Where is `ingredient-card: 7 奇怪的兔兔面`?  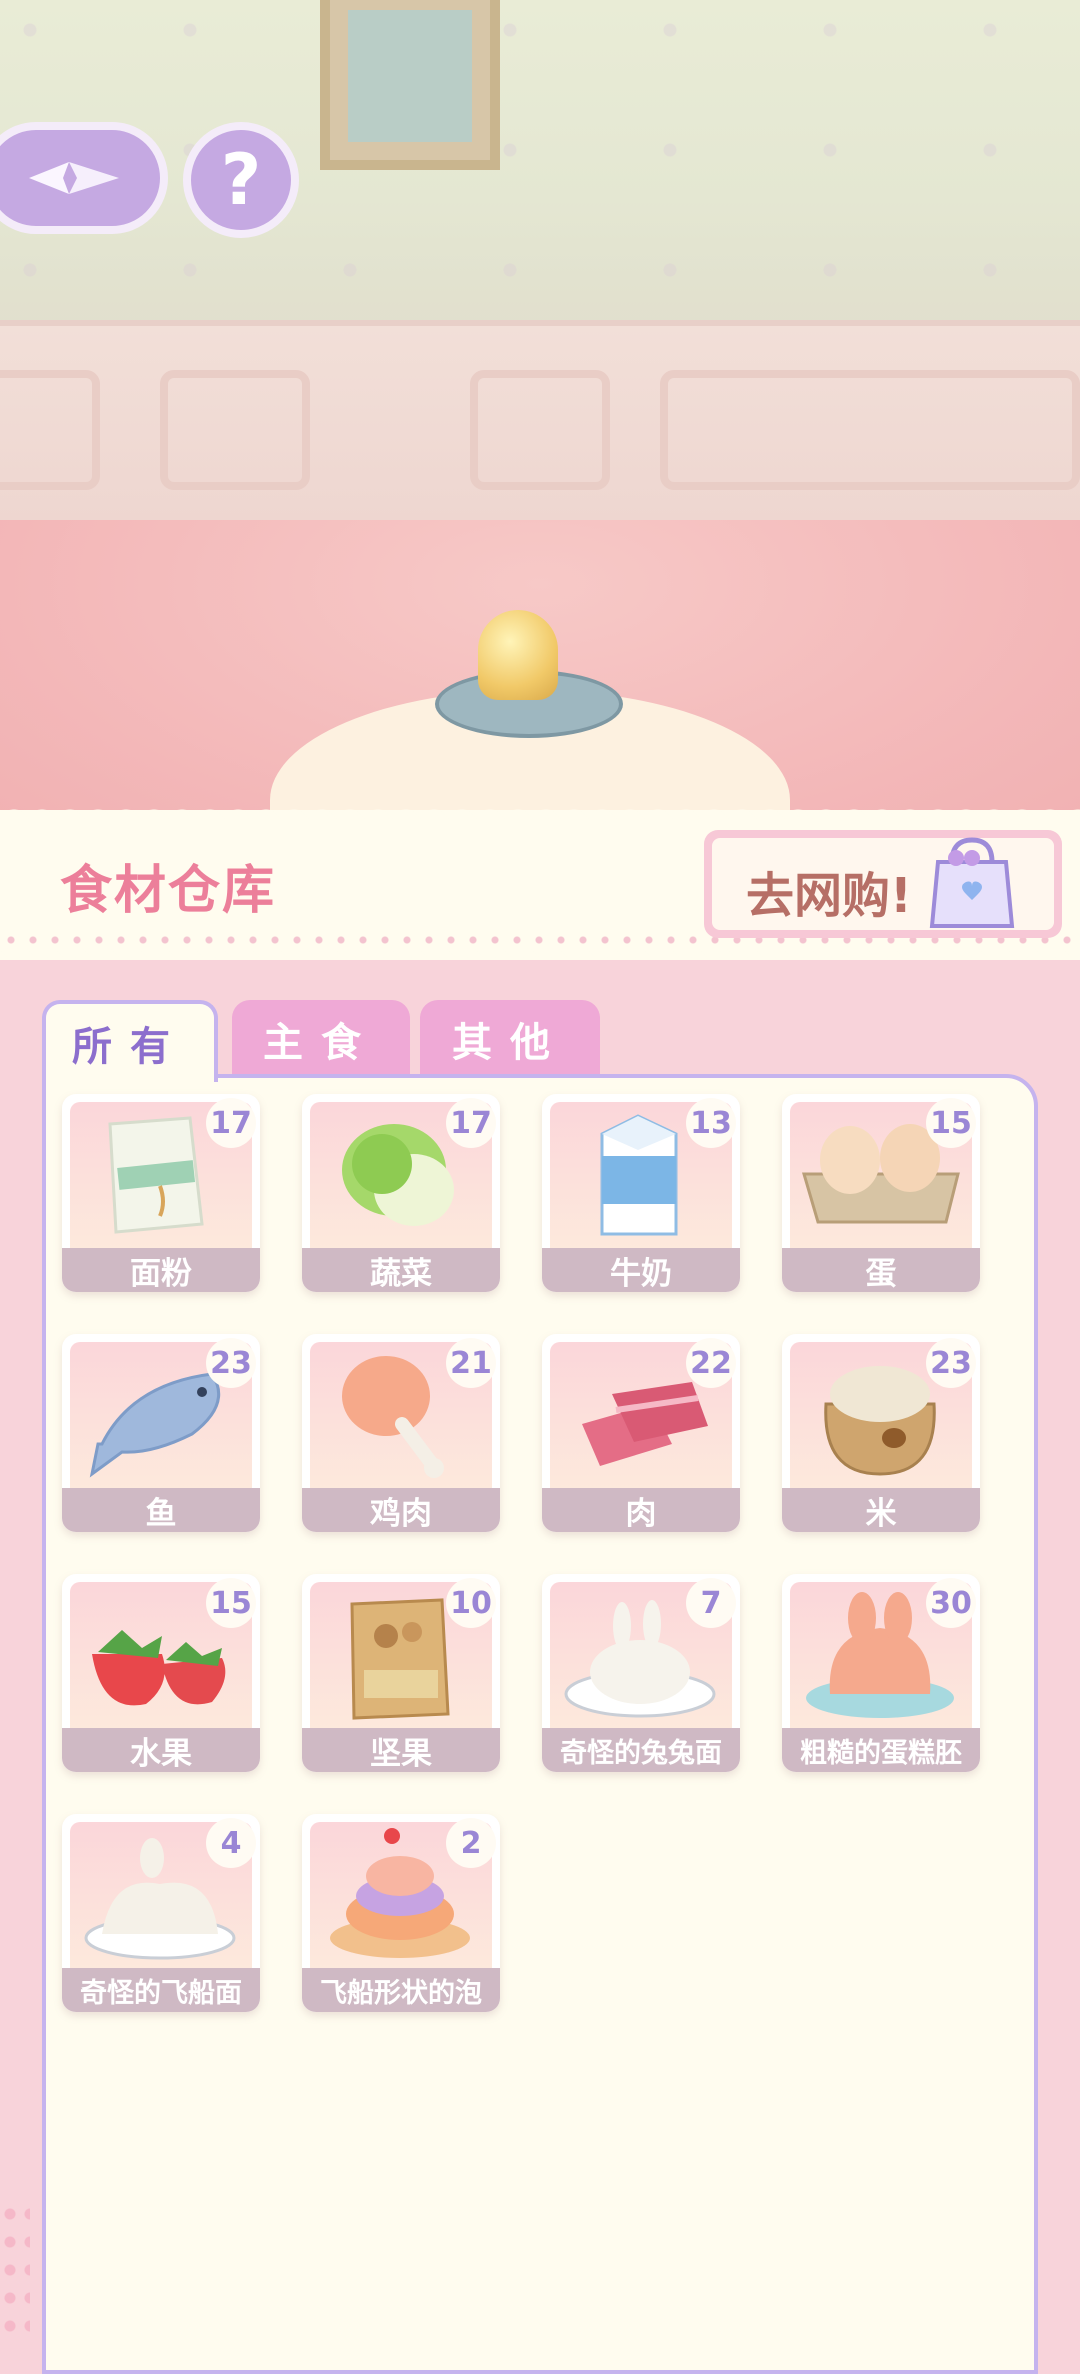 ingredient-card: 7 奇怪的兔兔面 is located at coordinates (641, 1673).